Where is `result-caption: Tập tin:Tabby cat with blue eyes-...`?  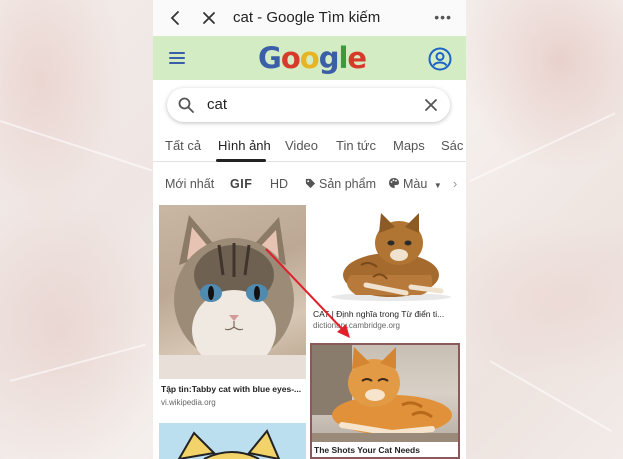
result-caption: Tập tin:Tabby cat with blue eyes-... is located at coordinates (231, 389).